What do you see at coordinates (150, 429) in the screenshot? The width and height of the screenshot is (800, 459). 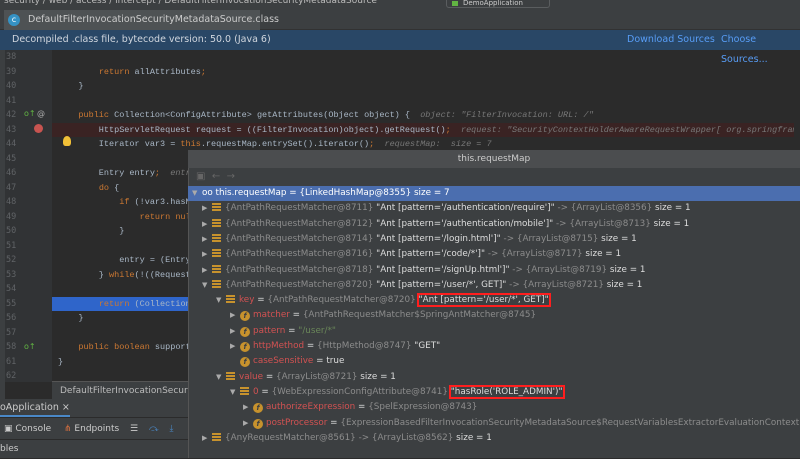 I see `step-over-icon: ⤼` at bounding box center [150, 429].